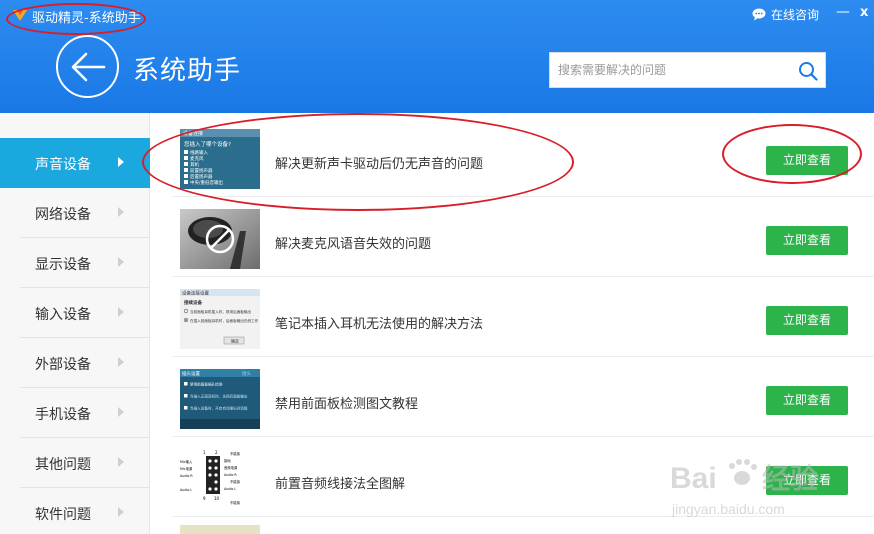 This screenshot has height=534, width=874. Describe the element at coordinates (523, 516) in the screenshot. I see `divider` at that location.